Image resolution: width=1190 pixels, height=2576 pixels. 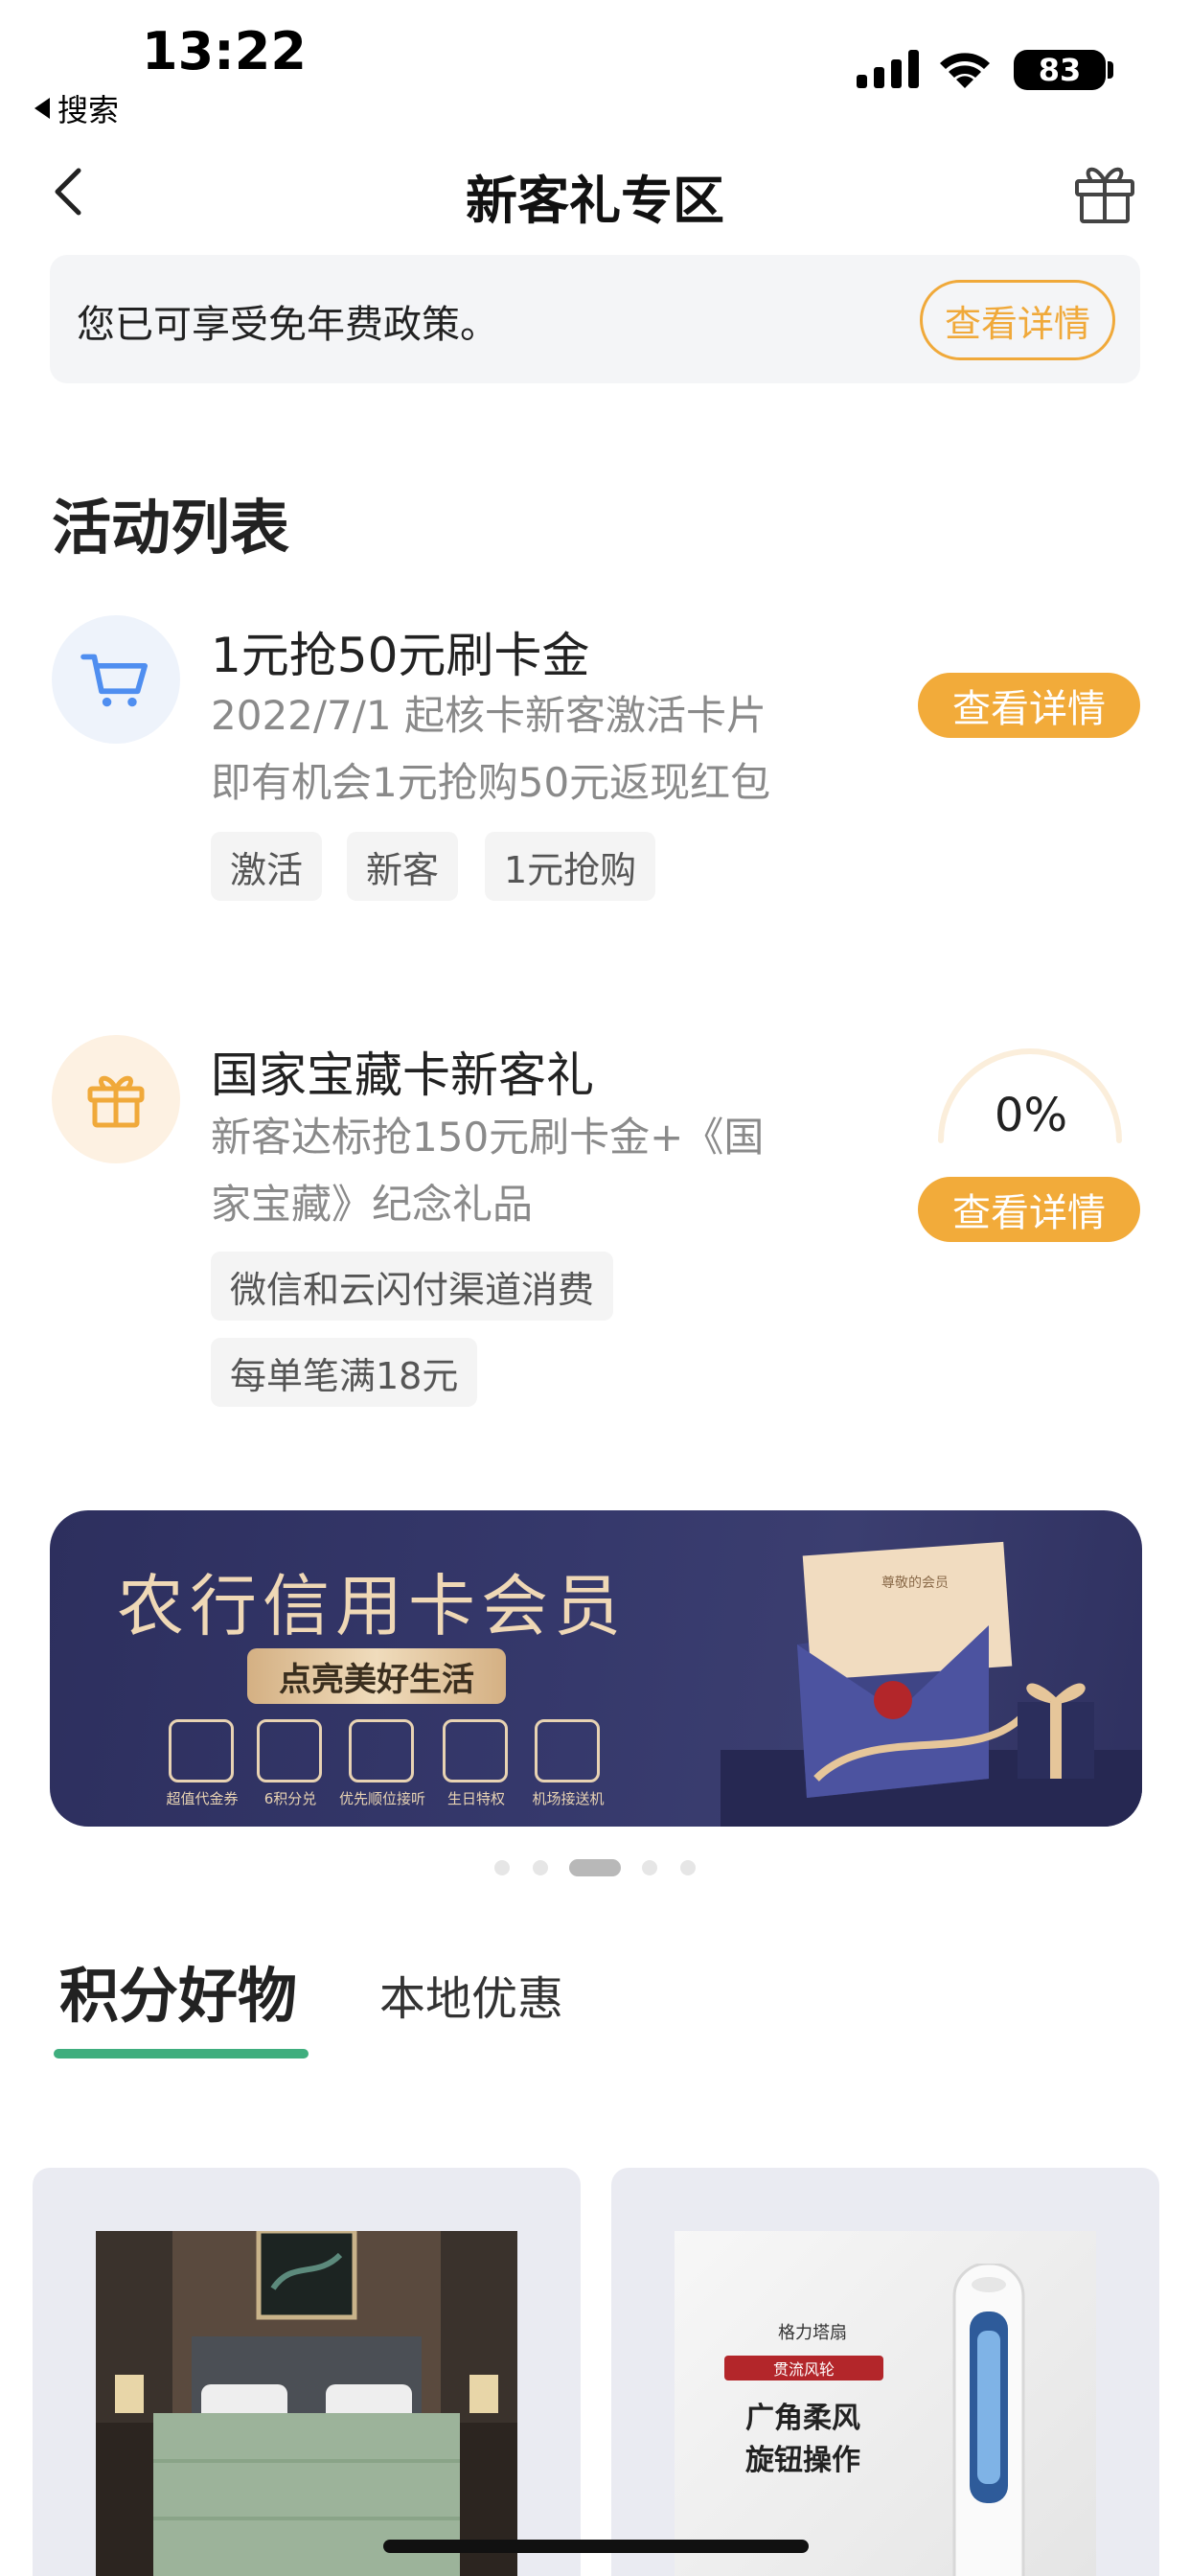 I want to click on banner-title: 农行信用卡会员, so click(x=372, y=1606).